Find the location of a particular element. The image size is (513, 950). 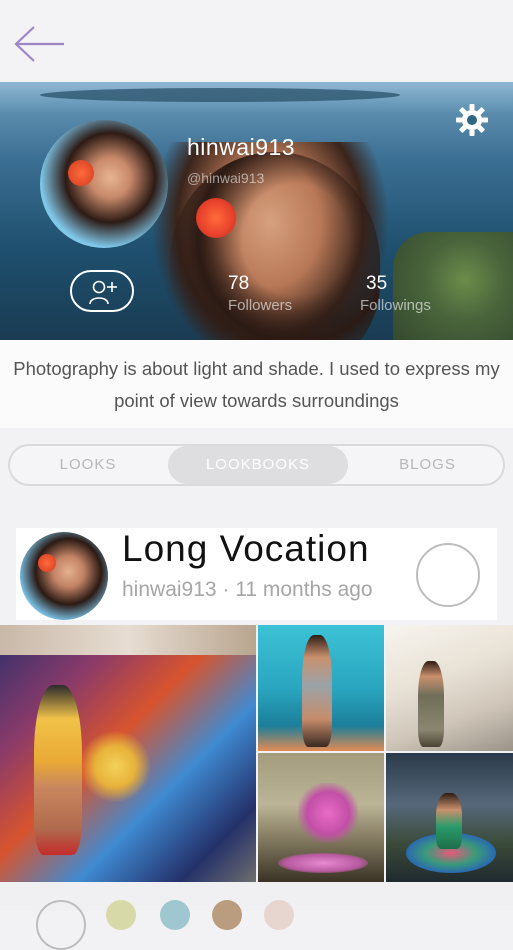

hero-background-island is located at coordinates (220, 95).